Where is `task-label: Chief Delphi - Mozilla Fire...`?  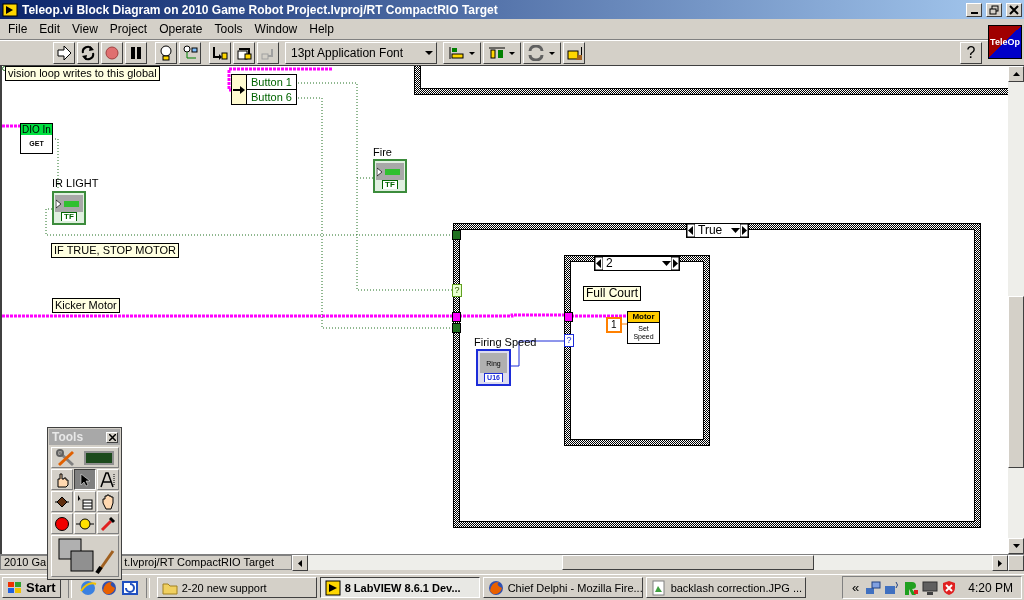 task-label: Chief Delphi - Mozilla Fire... is located at coordinates (575, 587).